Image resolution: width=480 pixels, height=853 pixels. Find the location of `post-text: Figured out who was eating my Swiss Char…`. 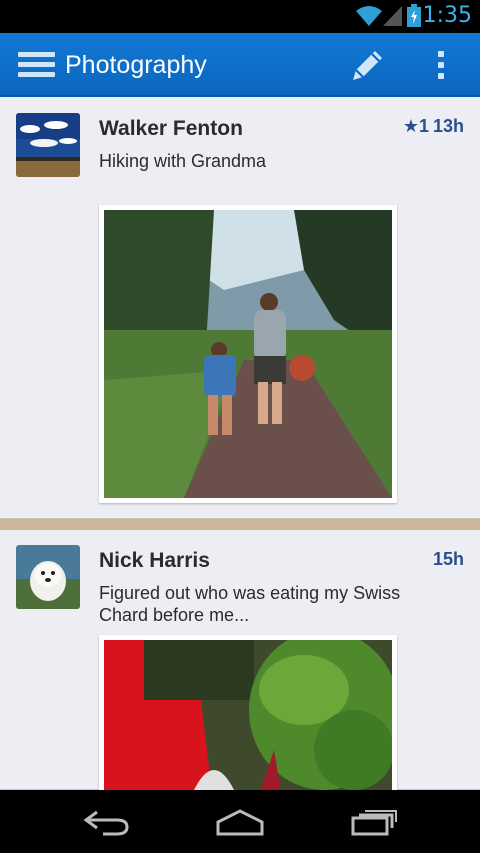

post-text: Figured out who was eating my Swiss Char… is located at coordinates (250, 604).